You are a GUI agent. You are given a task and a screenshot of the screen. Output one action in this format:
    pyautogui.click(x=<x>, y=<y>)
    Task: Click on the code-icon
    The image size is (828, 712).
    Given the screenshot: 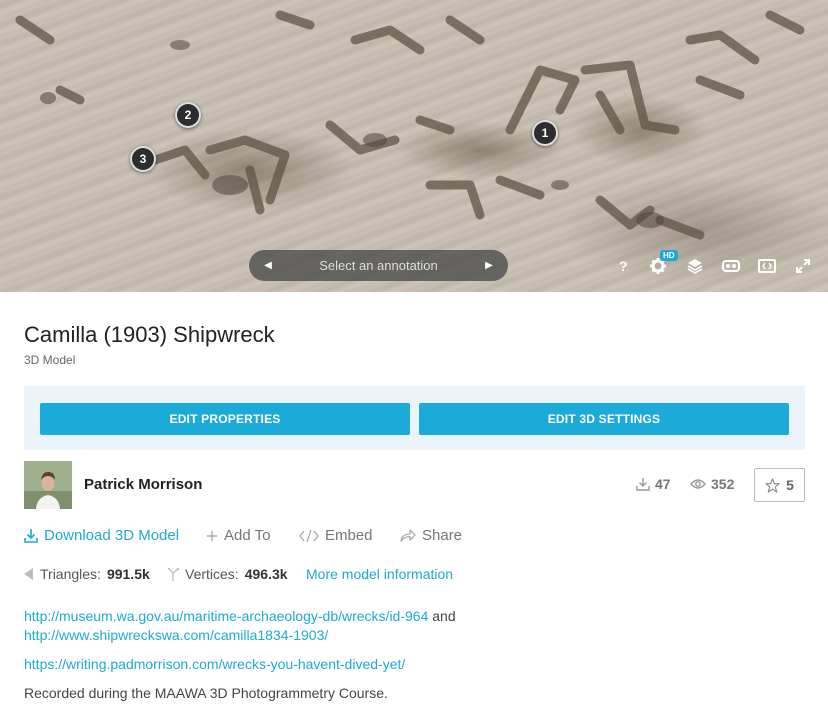 What is the action you would take?
    pyautogui.click(x=309, y=535)
    